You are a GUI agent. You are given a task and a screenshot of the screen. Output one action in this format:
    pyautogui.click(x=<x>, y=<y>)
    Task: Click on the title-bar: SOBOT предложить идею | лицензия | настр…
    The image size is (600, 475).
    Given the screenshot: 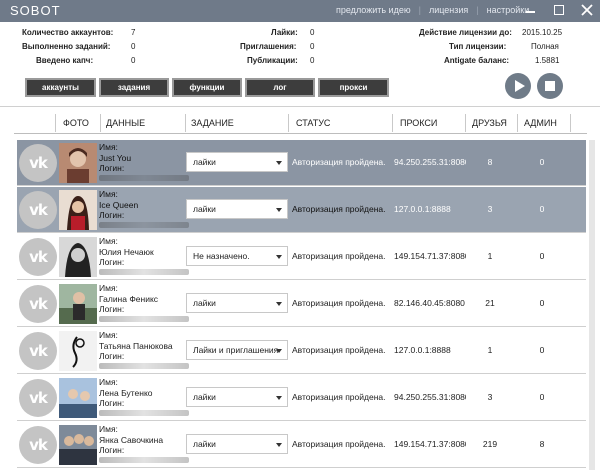 What is the action you would take?
    pyautogui.click(x=300, y=11)
    